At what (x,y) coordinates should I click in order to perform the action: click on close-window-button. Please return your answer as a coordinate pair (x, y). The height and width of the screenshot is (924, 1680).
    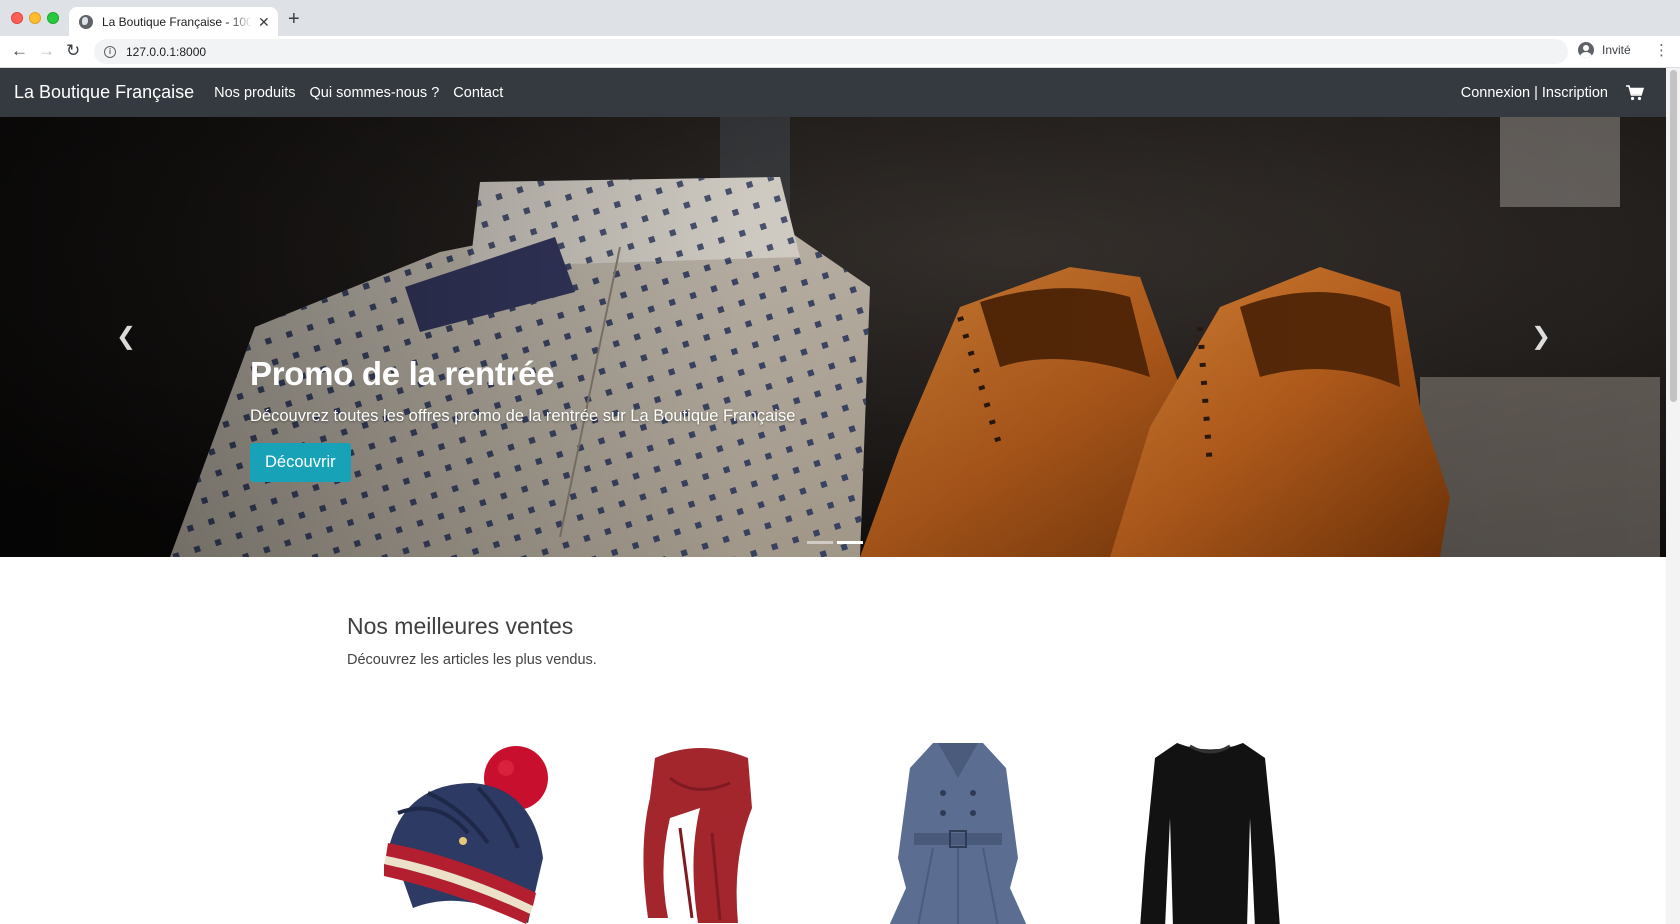
    Looking at the image, I should click on (17, 18).